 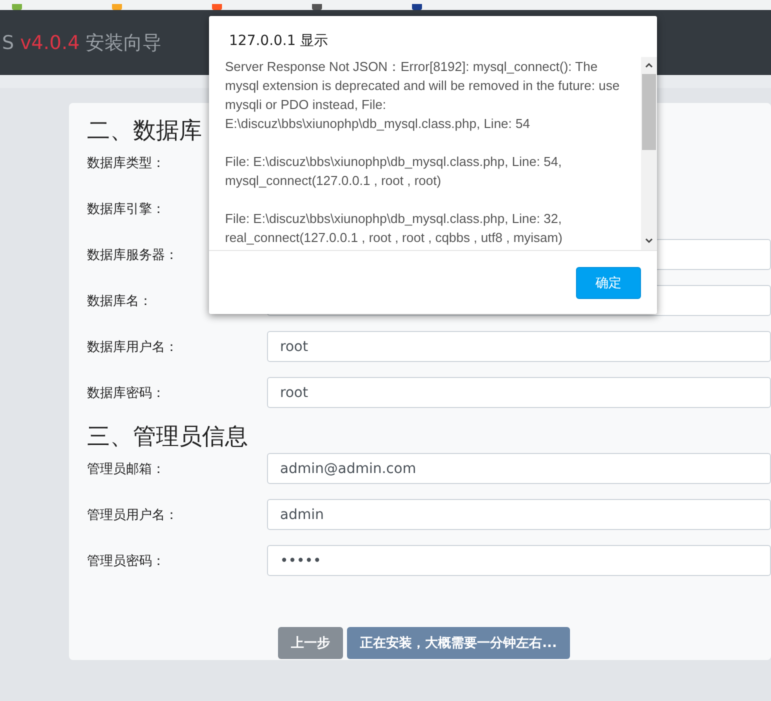 I want to click on field-label: 管理员邮箱：, so click(x=126, y=469).